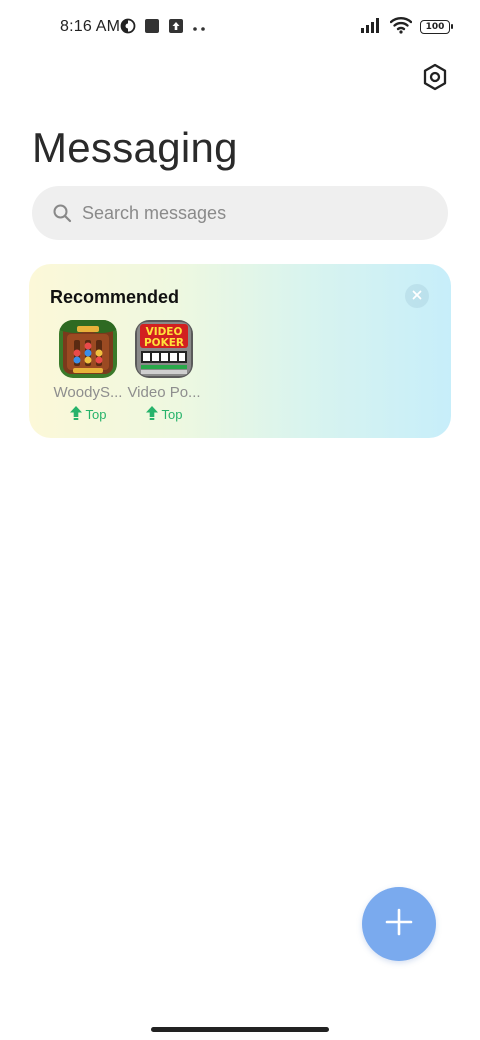 The width and height of the screenshot is (480, 1040). I want to click on video-poker-line2: POKER, so click(164, 343).